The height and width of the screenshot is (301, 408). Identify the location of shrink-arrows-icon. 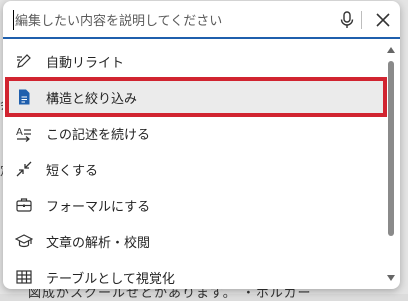
(24, 169).